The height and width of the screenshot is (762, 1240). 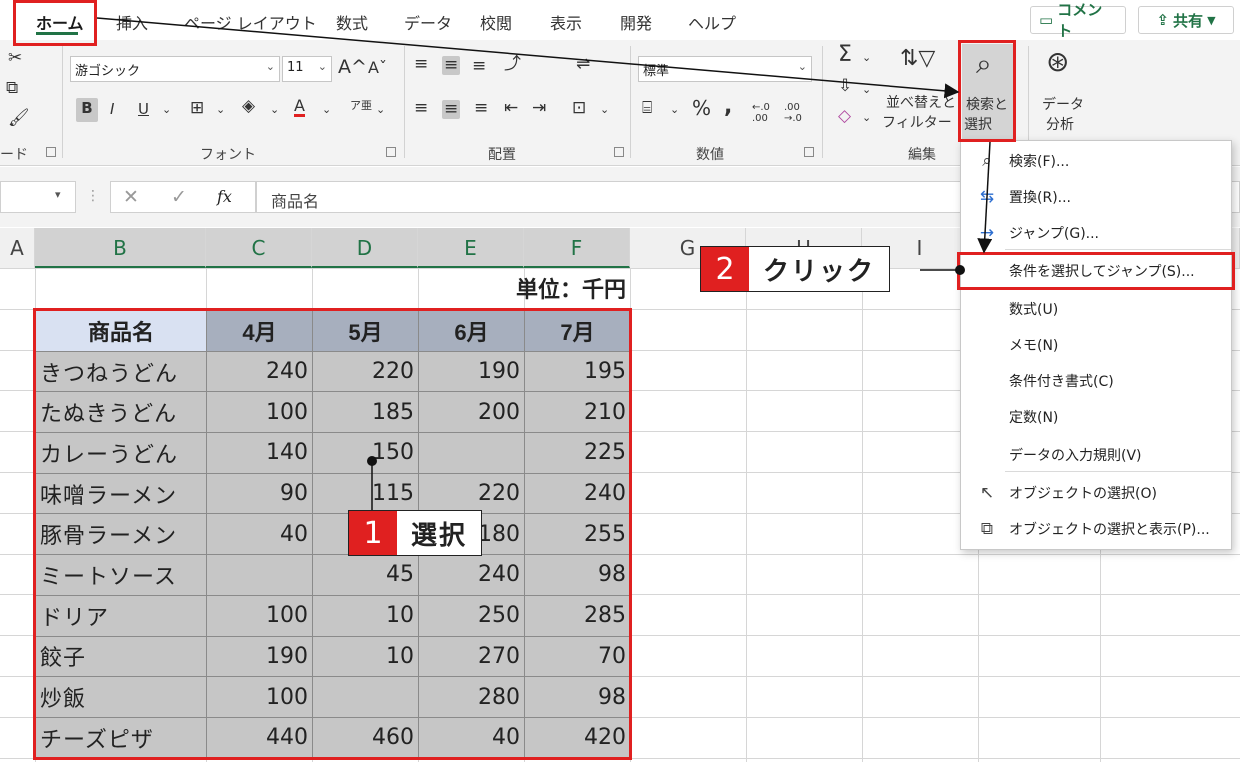 What do you see at coordinates (819, 271) in the screenshot?
I see `callout-2-text: クリック` at bounding box center [819, 271].